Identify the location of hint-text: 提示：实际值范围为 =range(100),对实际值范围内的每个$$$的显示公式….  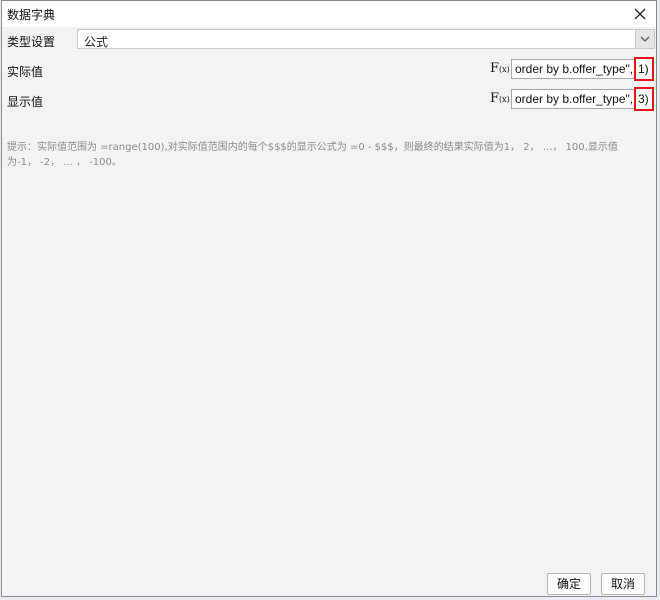
(312, 155).